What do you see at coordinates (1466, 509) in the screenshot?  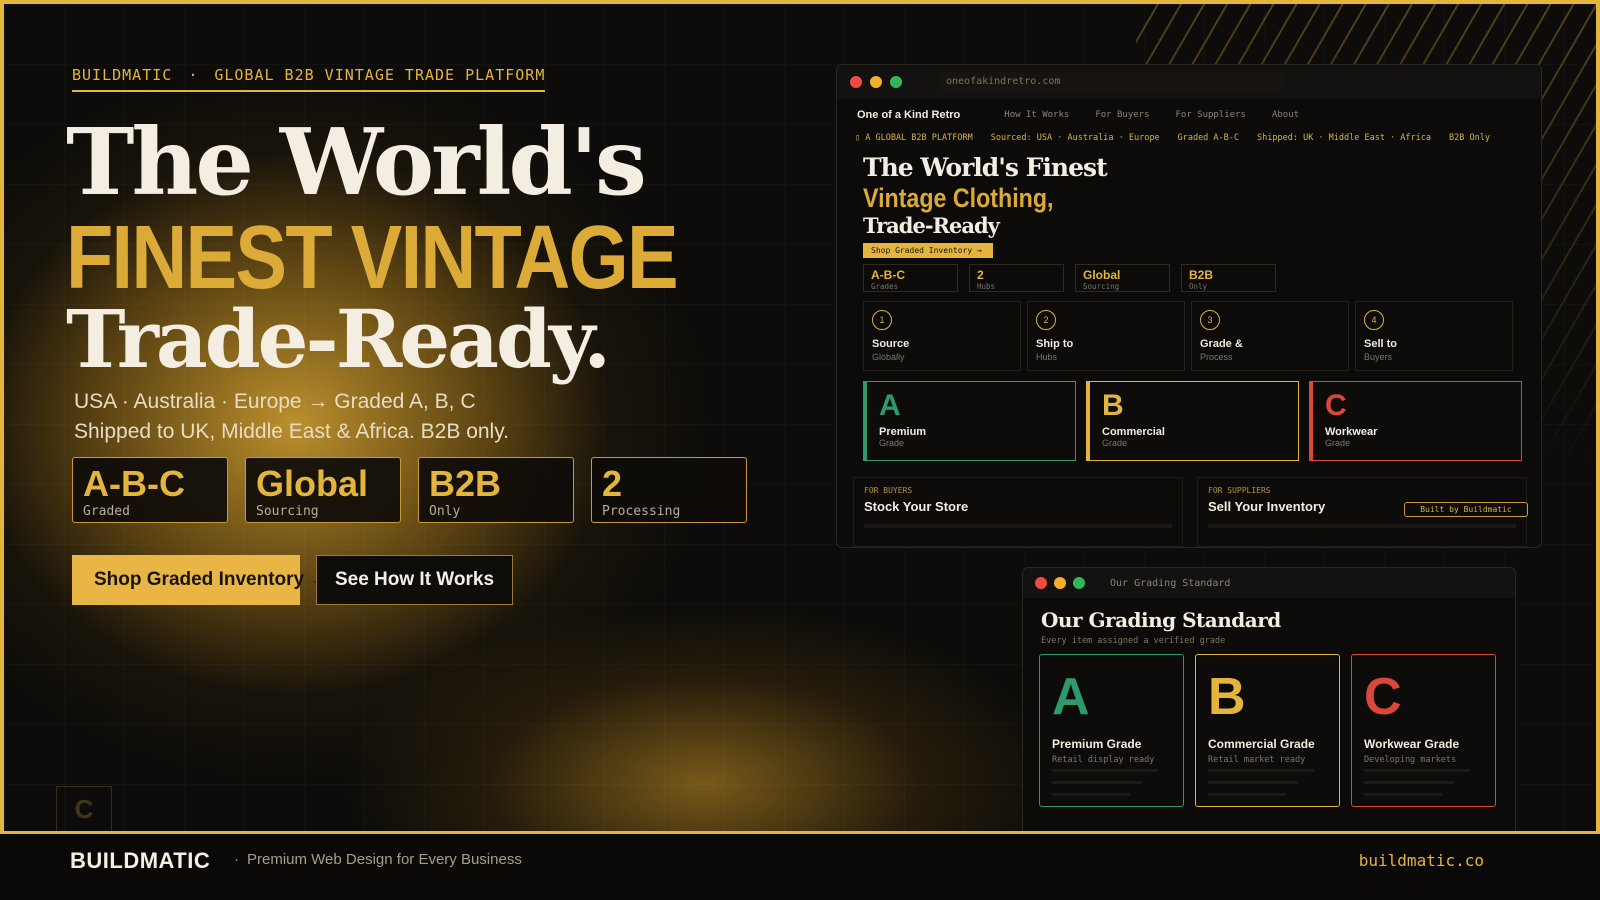 I see `built-by-badge: Built by Buildmatic` at bounding box center [1466, 509].